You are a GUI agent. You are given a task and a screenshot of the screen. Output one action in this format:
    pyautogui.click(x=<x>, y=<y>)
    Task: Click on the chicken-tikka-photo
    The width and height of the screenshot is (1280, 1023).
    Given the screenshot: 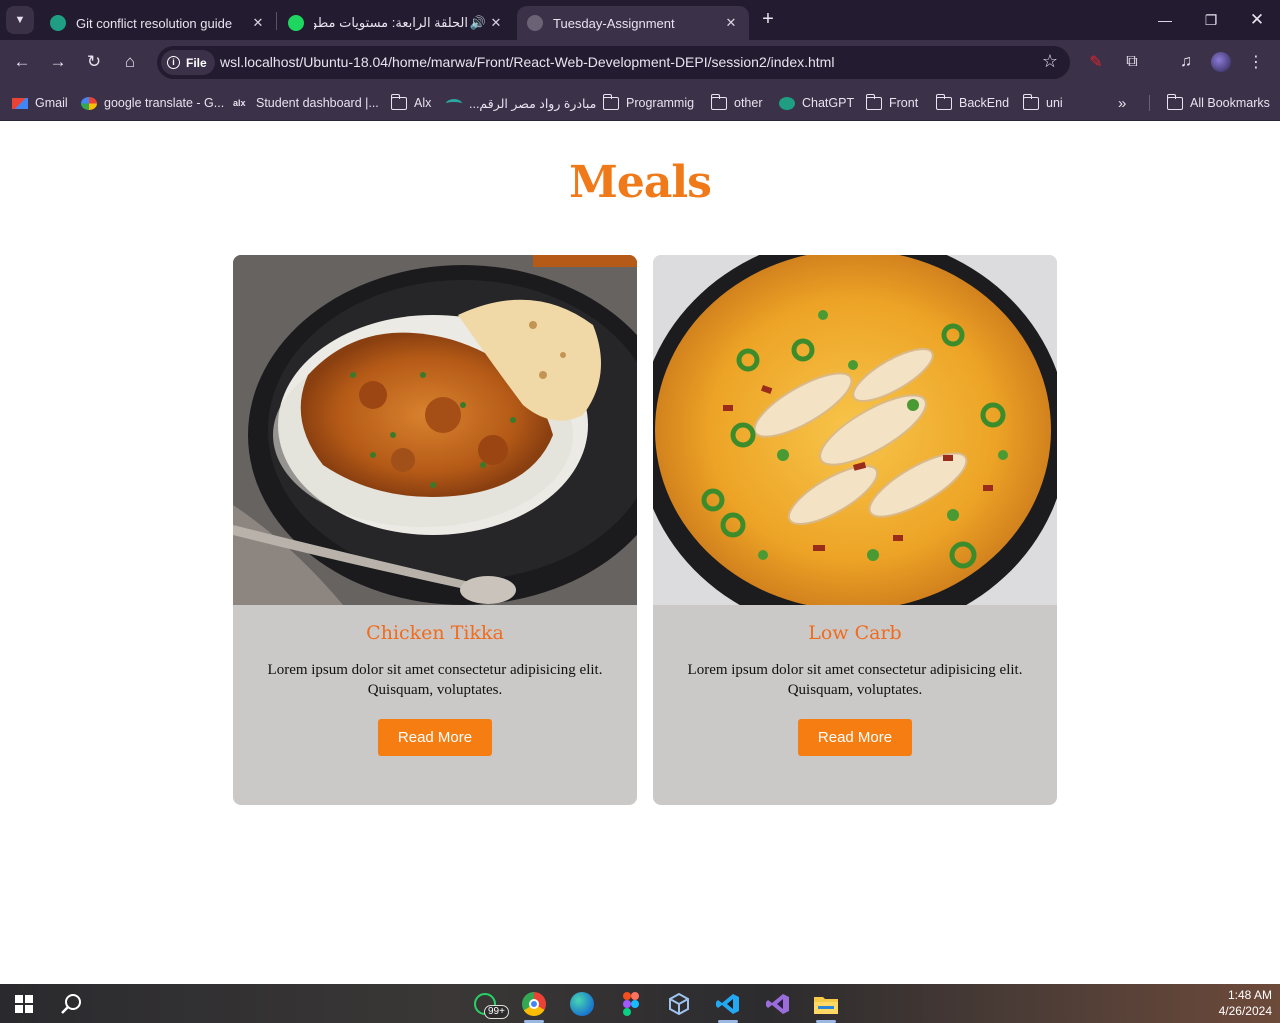 What is the action you would take?
    pyautogui.click(x=435, y=430)
    